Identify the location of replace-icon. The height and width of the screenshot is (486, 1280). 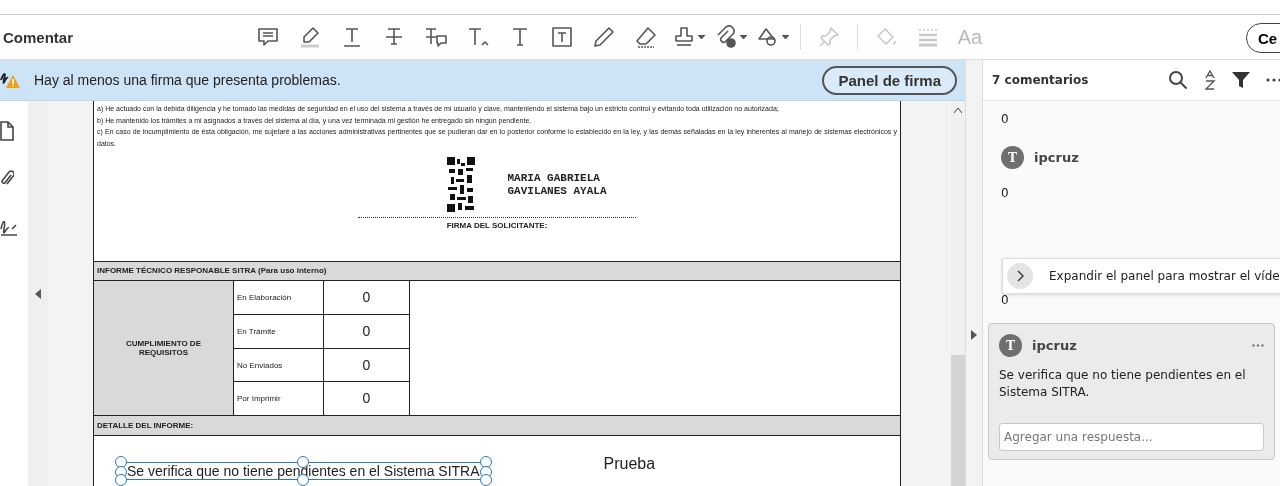
(436, 37).